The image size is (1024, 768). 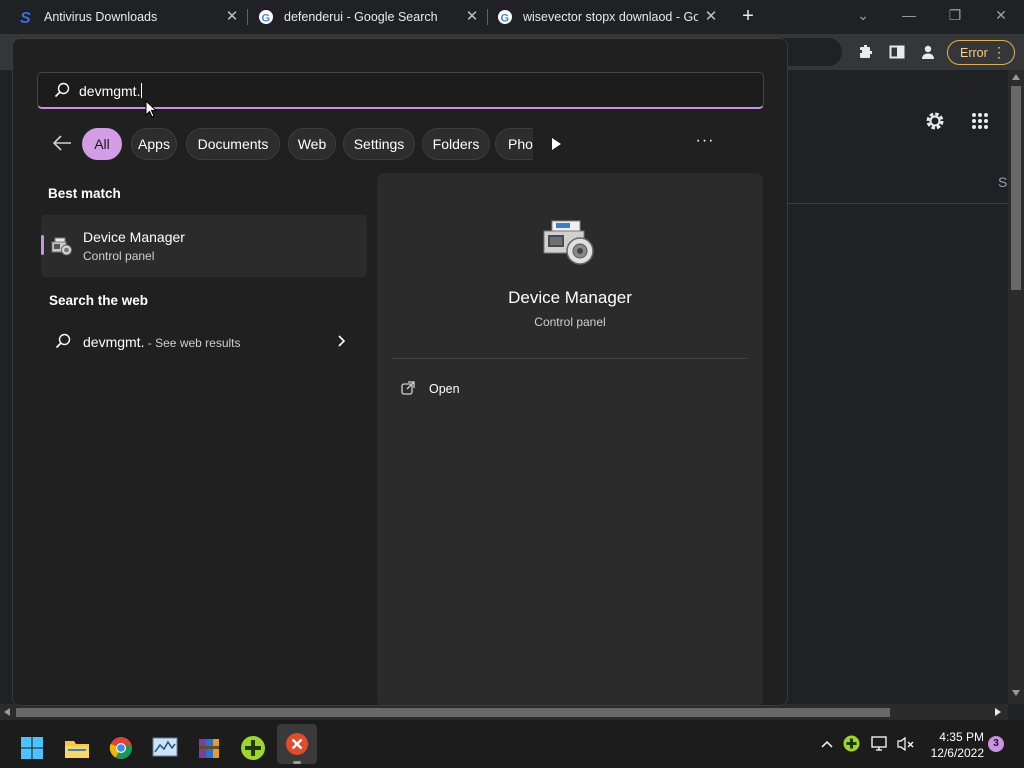 I want to click on text-caret, so click(x=142, y=90).